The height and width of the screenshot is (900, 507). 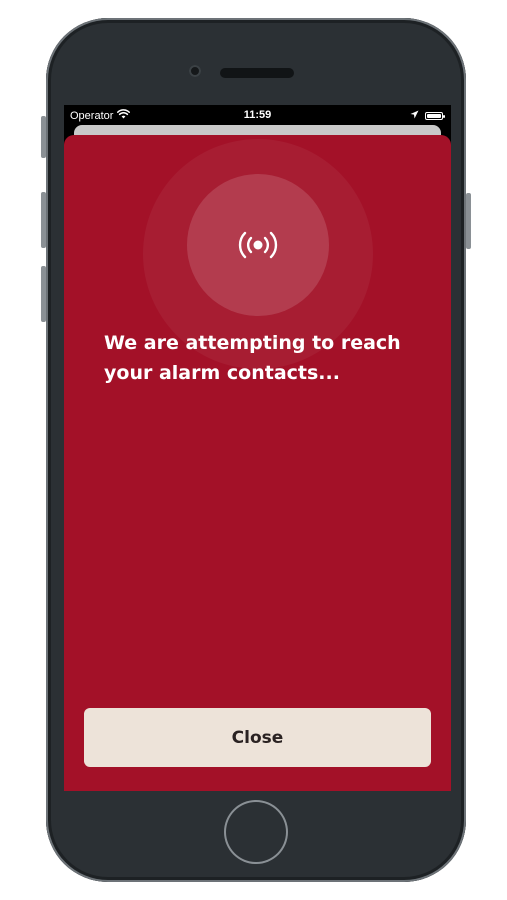 What do you see at coordinates (414, 116) in the screenshot?
I see `location-arrow-icon` at bounding box center [414, 116].